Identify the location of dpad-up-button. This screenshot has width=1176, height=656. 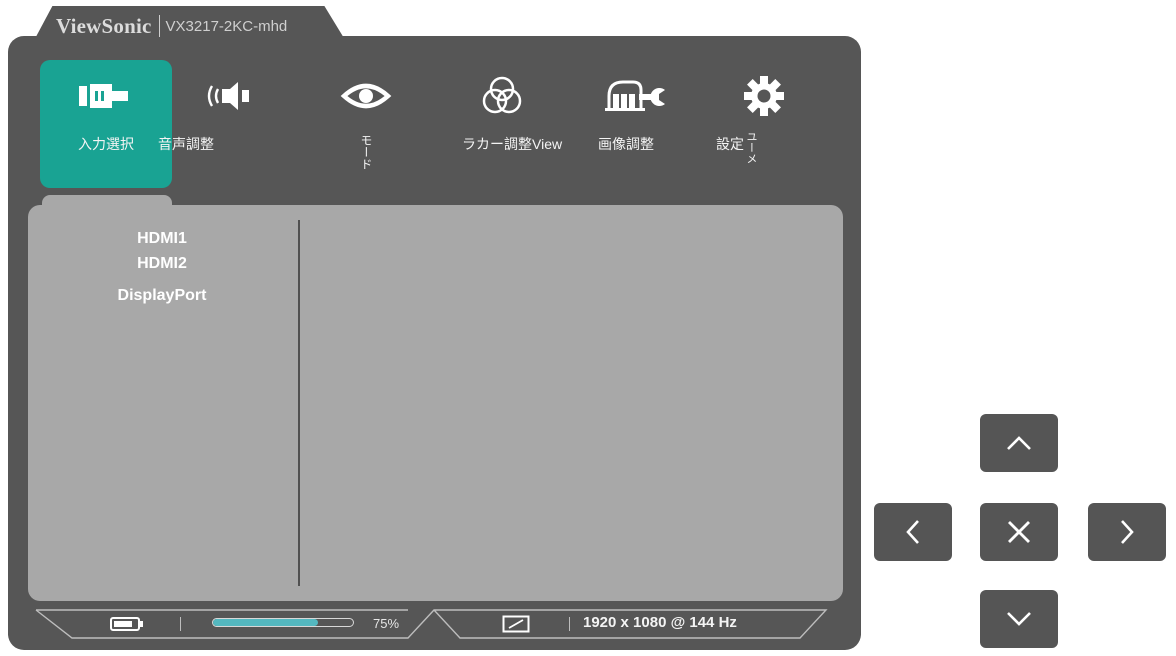
(1019, 443).